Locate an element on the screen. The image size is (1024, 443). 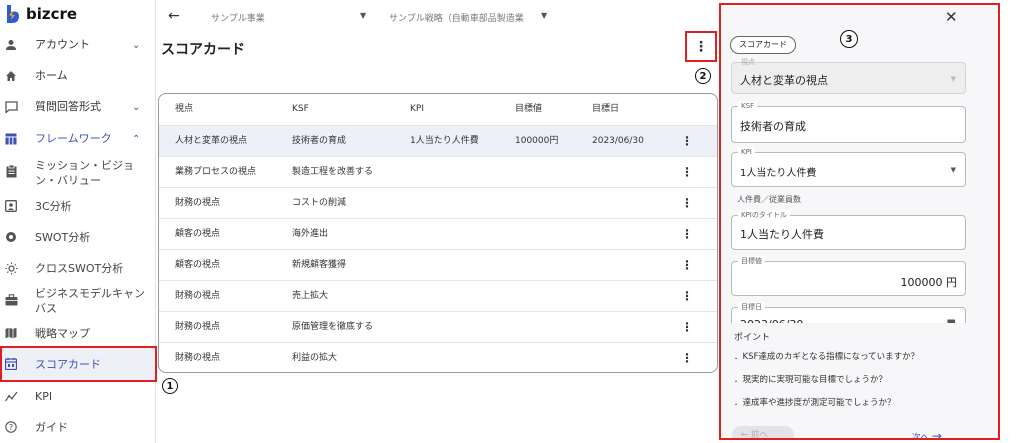
tip-item: ．KSF達成のカギとなる指標になっていますか？ is located at coordinates (827, 357).